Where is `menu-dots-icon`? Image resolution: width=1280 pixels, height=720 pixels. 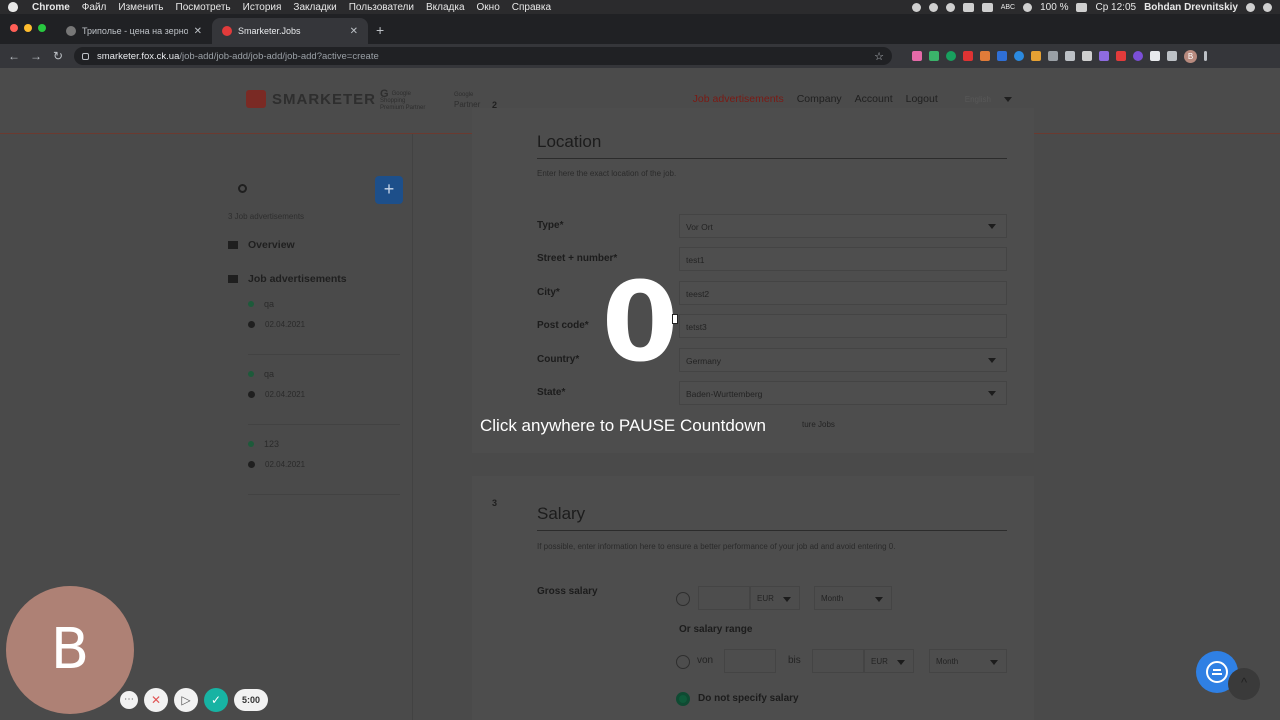
menu-dots-icon is located at coordinates (1205, 56).